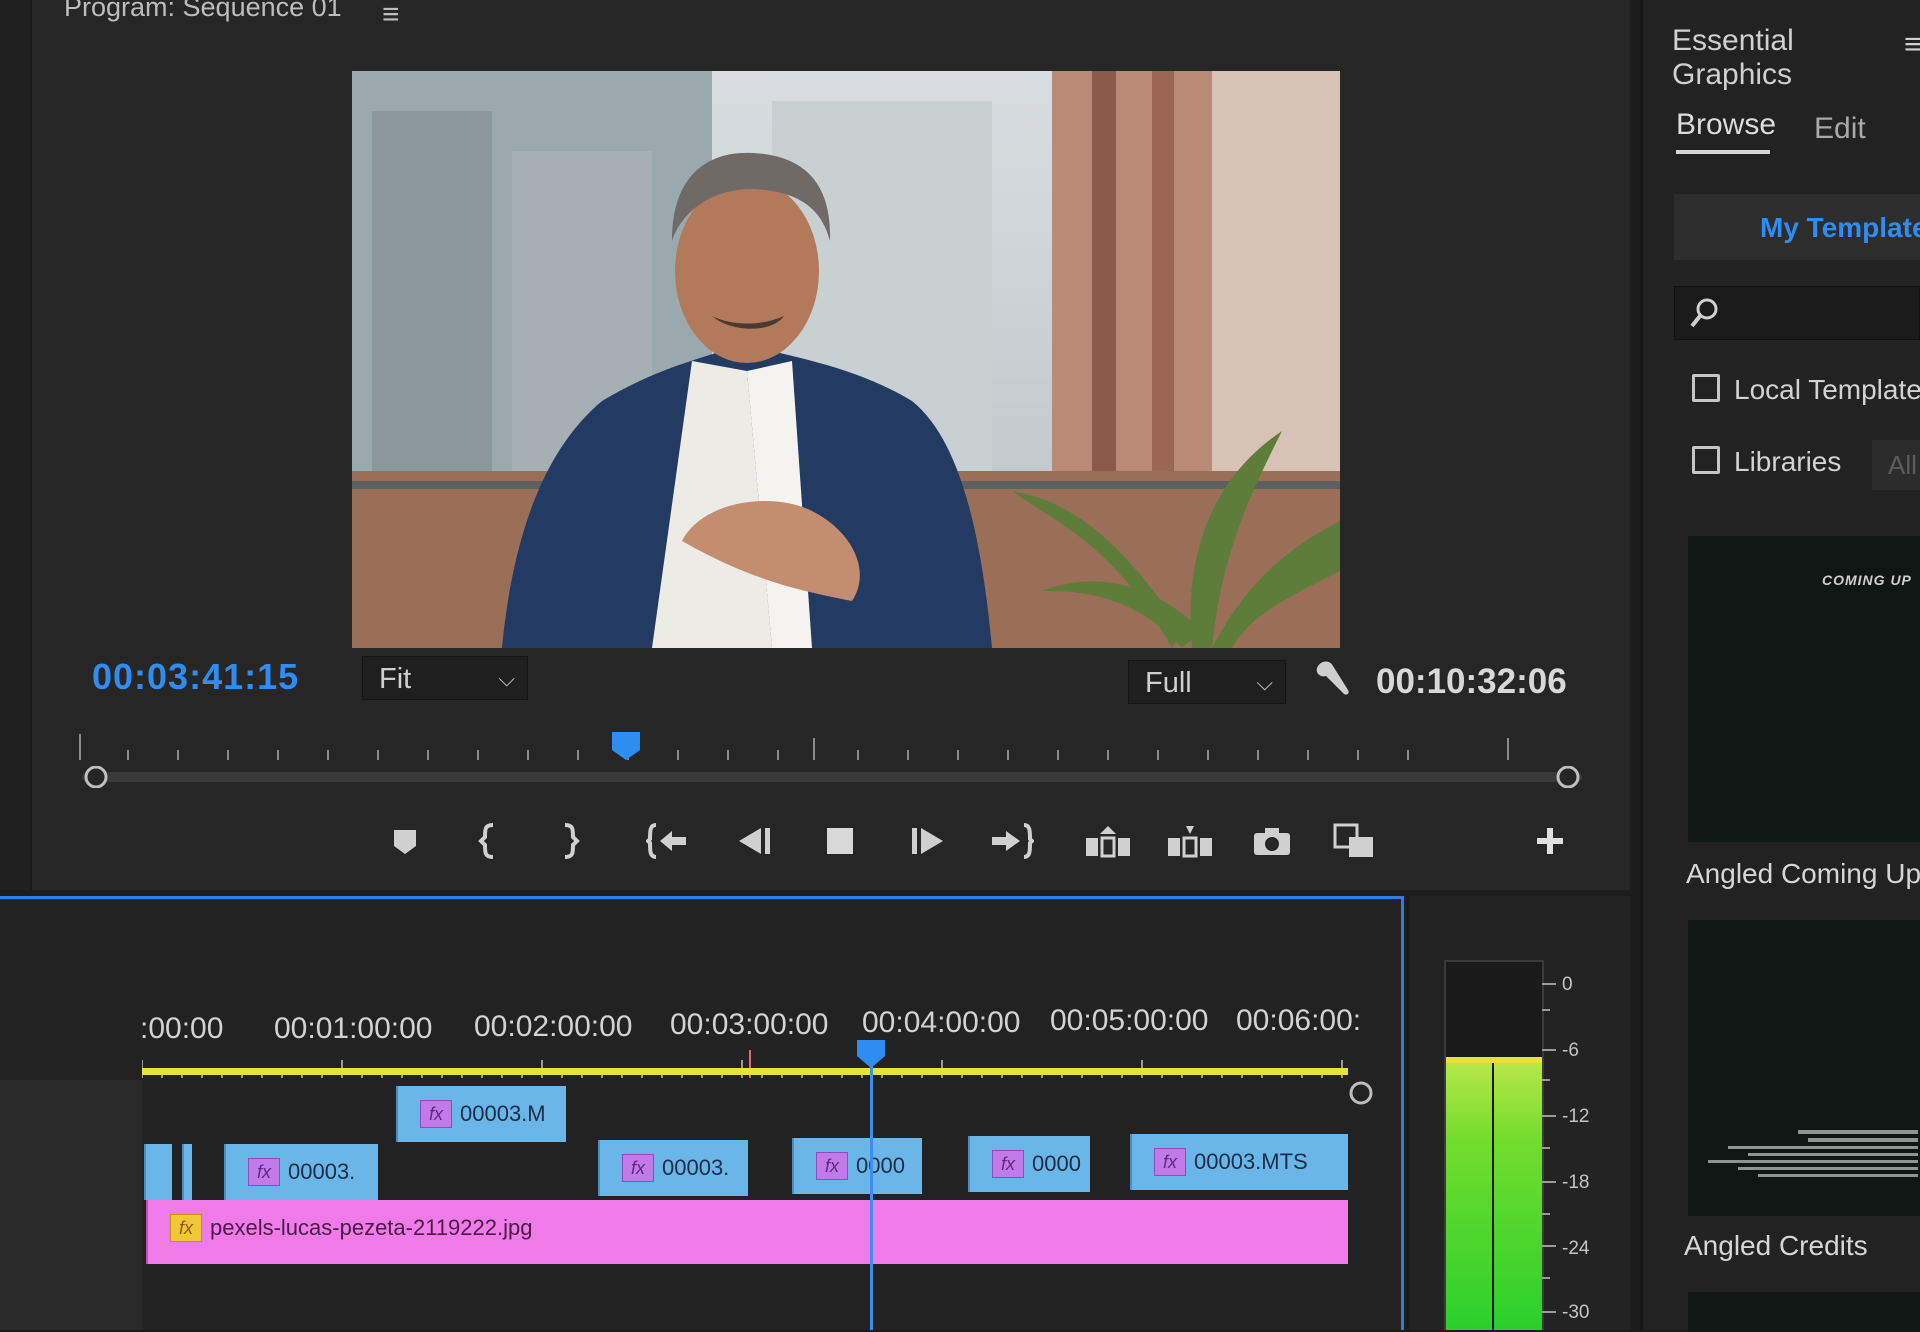 The image size is (1920, 1332). Describe the element at coordinates (1570, 1050) in the screenshot. I see `db-label: -6` at that location.